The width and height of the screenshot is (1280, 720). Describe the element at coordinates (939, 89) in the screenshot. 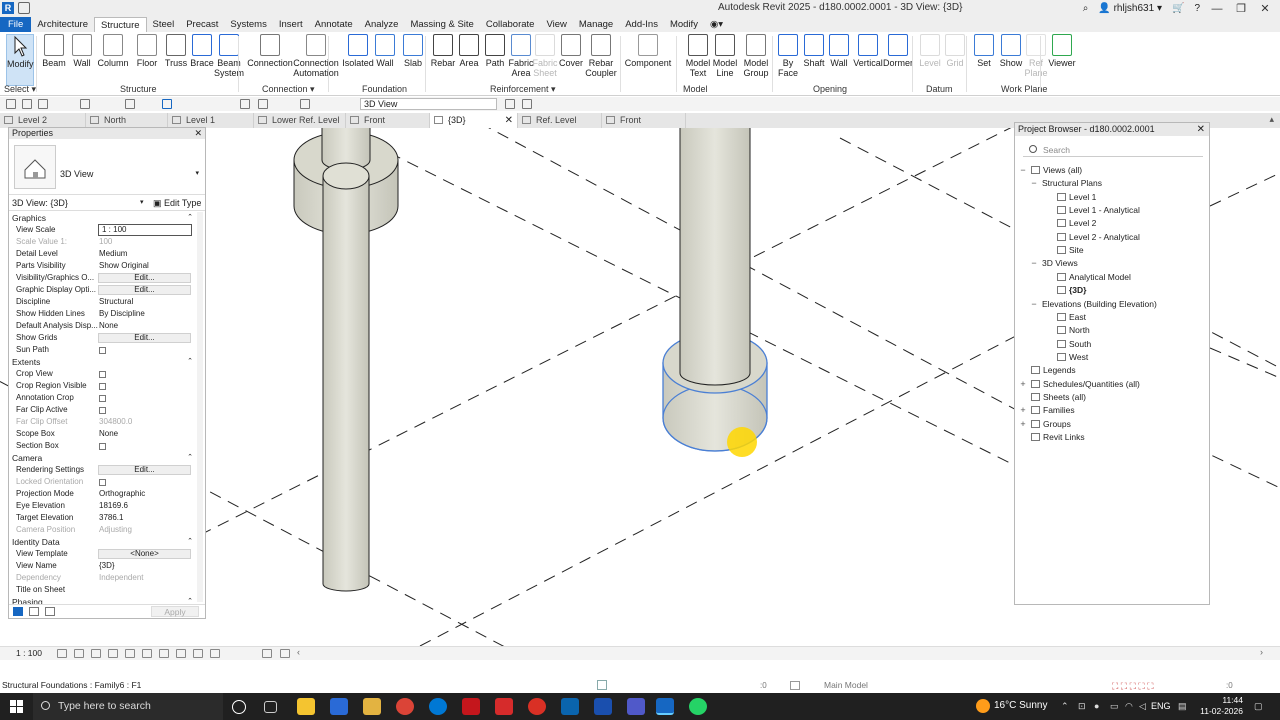

I see `panel-datum: Datum` at that location.